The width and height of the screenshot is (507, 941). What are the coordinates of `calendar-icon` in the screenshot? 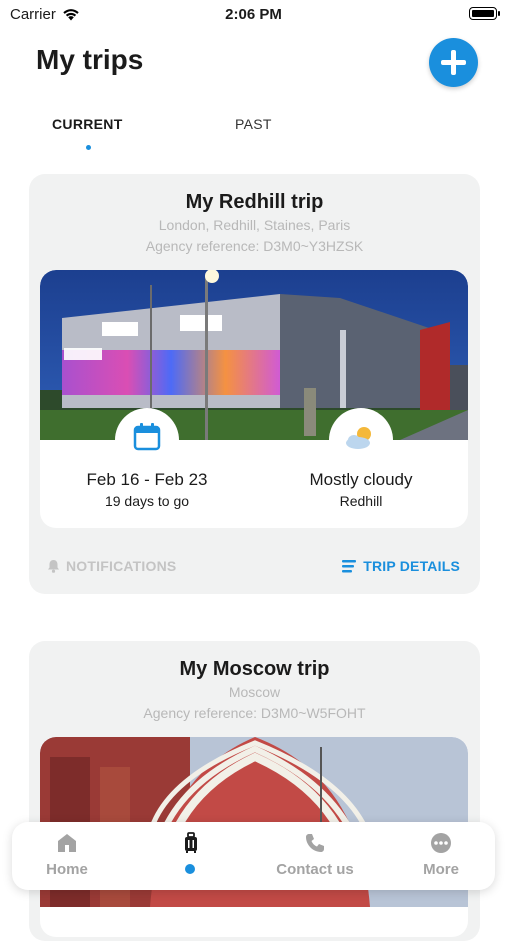 It's located at (147, 437).